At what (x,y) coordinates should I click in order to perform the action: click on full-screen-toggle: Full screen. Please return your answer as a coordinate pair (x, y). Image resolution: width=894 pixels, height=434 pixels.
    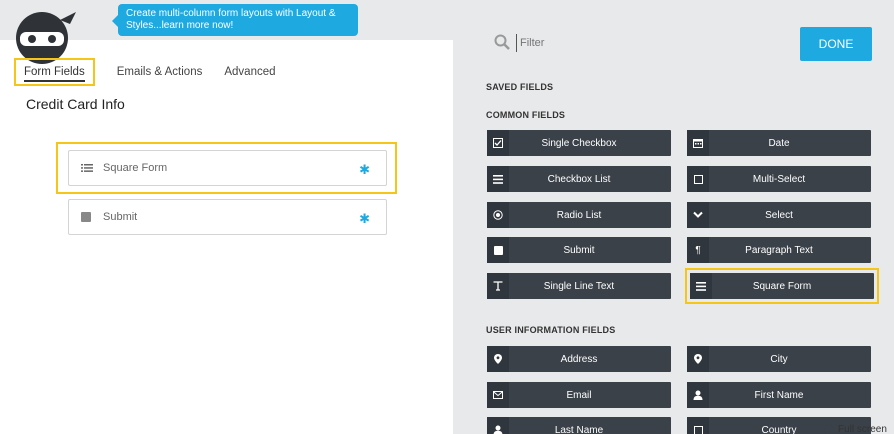
    Looking at the image, I should click on (855, 429).